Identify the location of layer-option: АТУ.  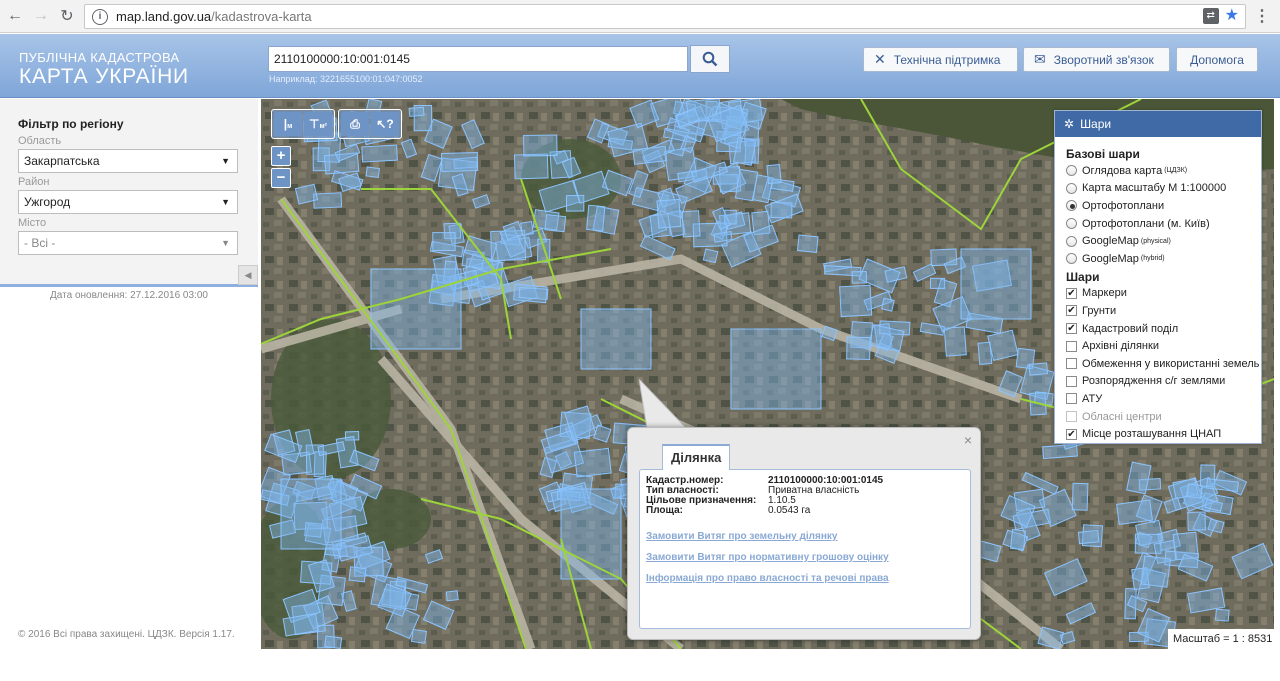
(1158, 399).